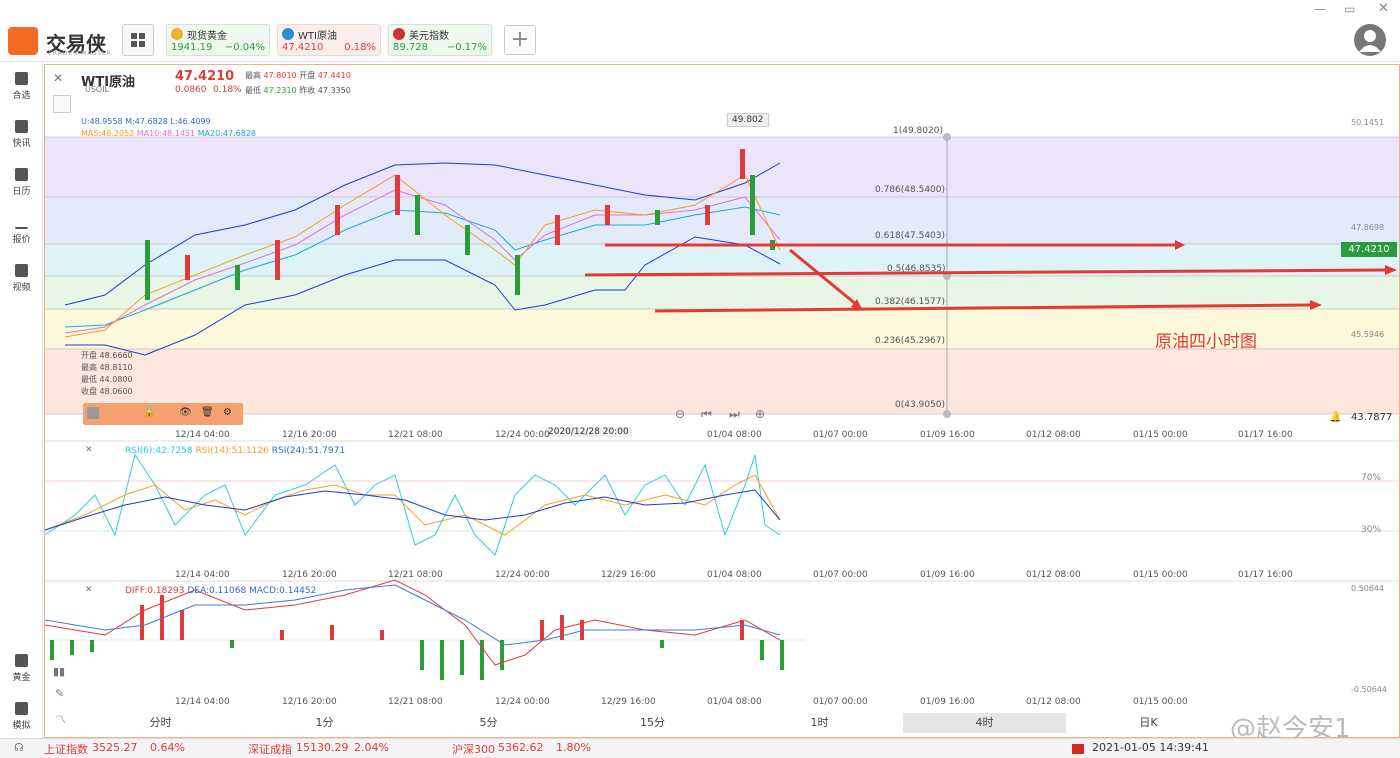 The height and width of the screenshot is (758, 1400). What do you see at coordinates (910, 341) in the screenshot?
I see `fib-0236: 0.236(45.2967)` at bounding box center [910, 341].